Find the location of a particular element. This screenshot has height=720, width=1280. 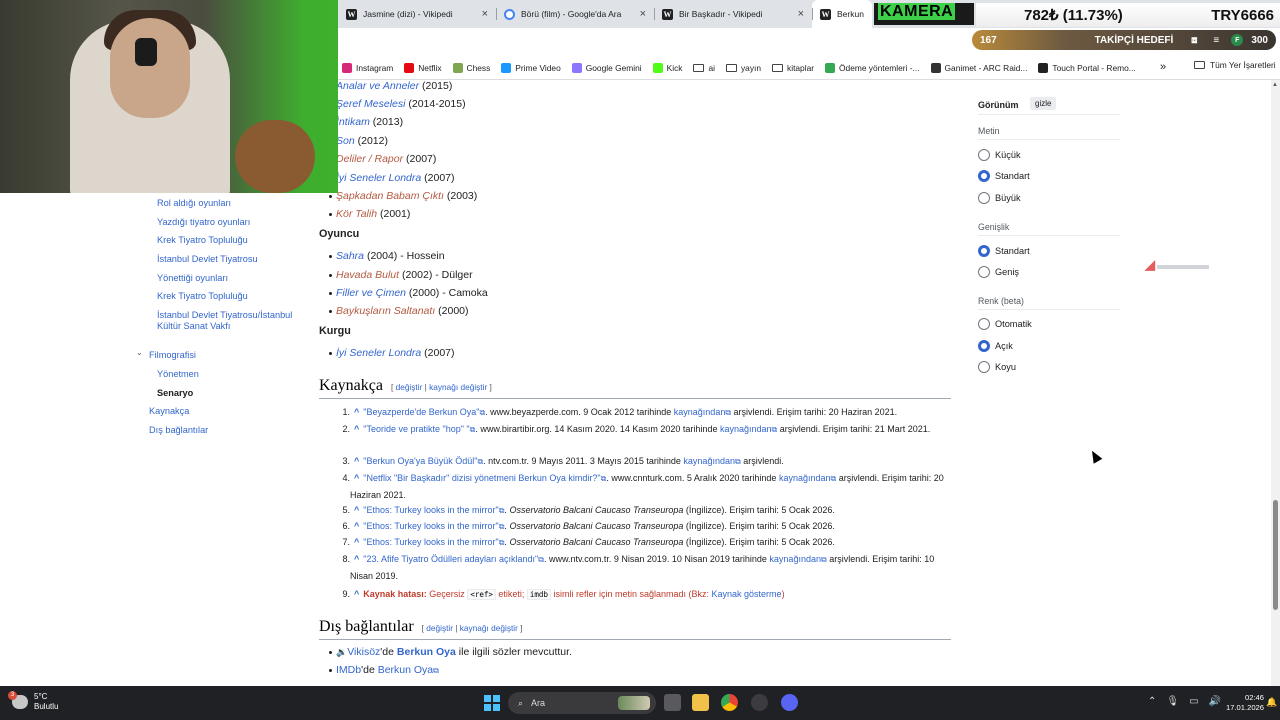

film-link: Filler ve Çimen is located at coordinates (371, 293).